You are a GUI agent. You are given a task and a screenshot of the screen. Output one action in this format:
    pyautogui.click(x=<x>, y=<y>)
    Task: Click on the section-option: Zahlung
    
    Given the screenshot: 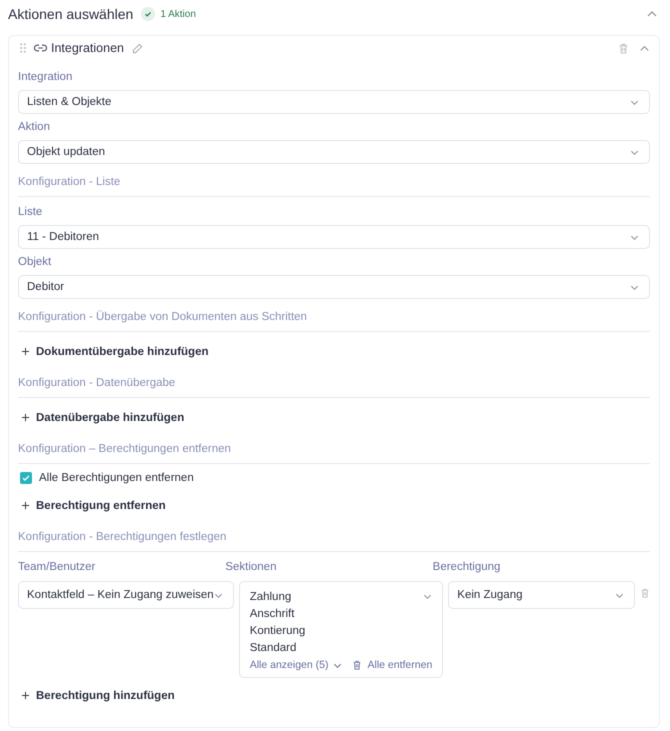 What is the action you would take?
    pyautogui.click(x=271, y=596)
    